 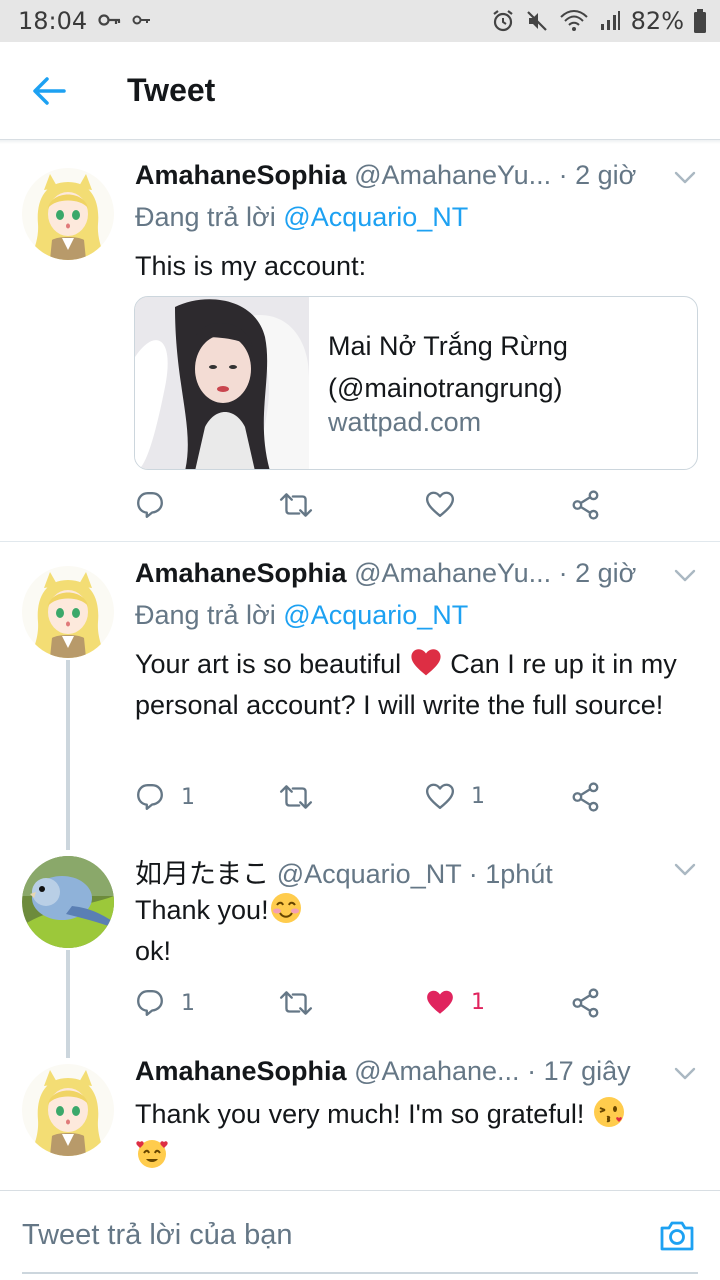 What do you see at coordinates (579, 1071) in the screenshot?
I see `tweet-time: · 17 giây` at bounding box center [579, 1071].